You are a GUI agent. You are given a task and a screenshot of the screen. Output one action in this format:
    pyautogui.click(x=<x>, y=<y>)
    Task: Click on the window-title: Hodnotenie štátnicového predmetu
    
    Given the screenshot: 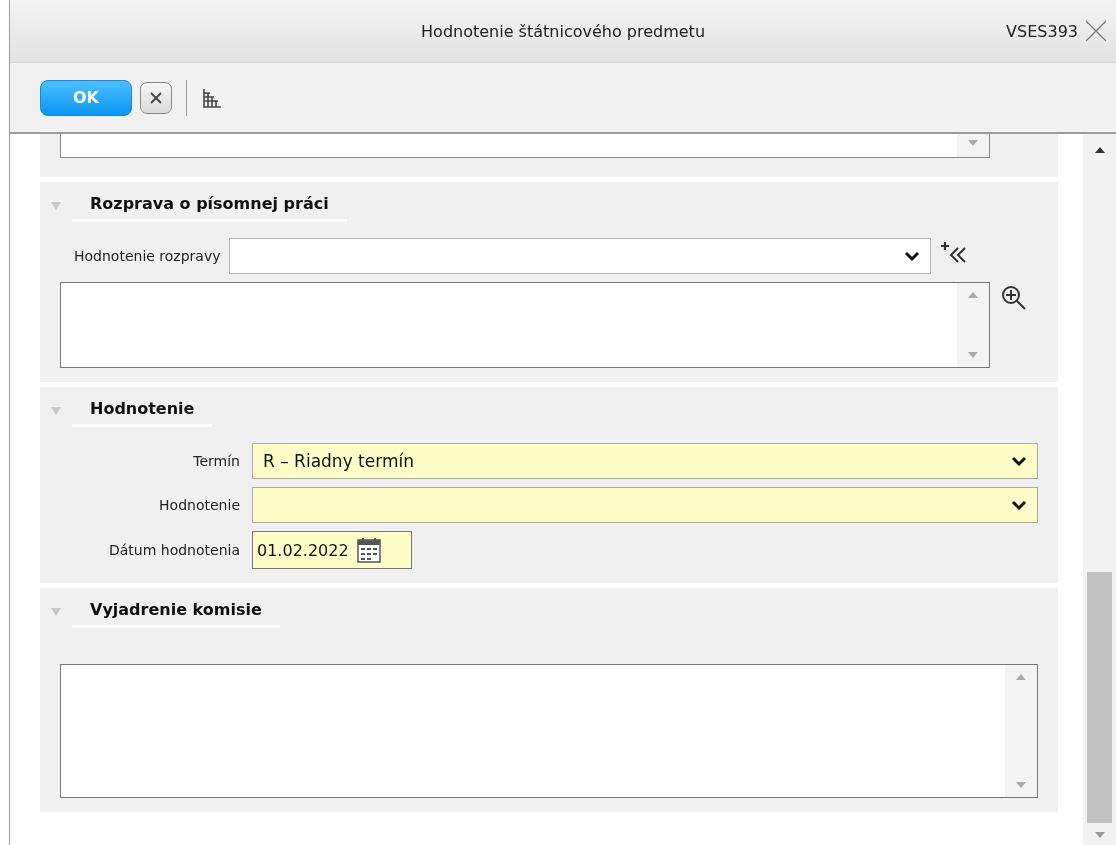 What is the action you would take?
    pyautogui.click(x=563, y=31)
    